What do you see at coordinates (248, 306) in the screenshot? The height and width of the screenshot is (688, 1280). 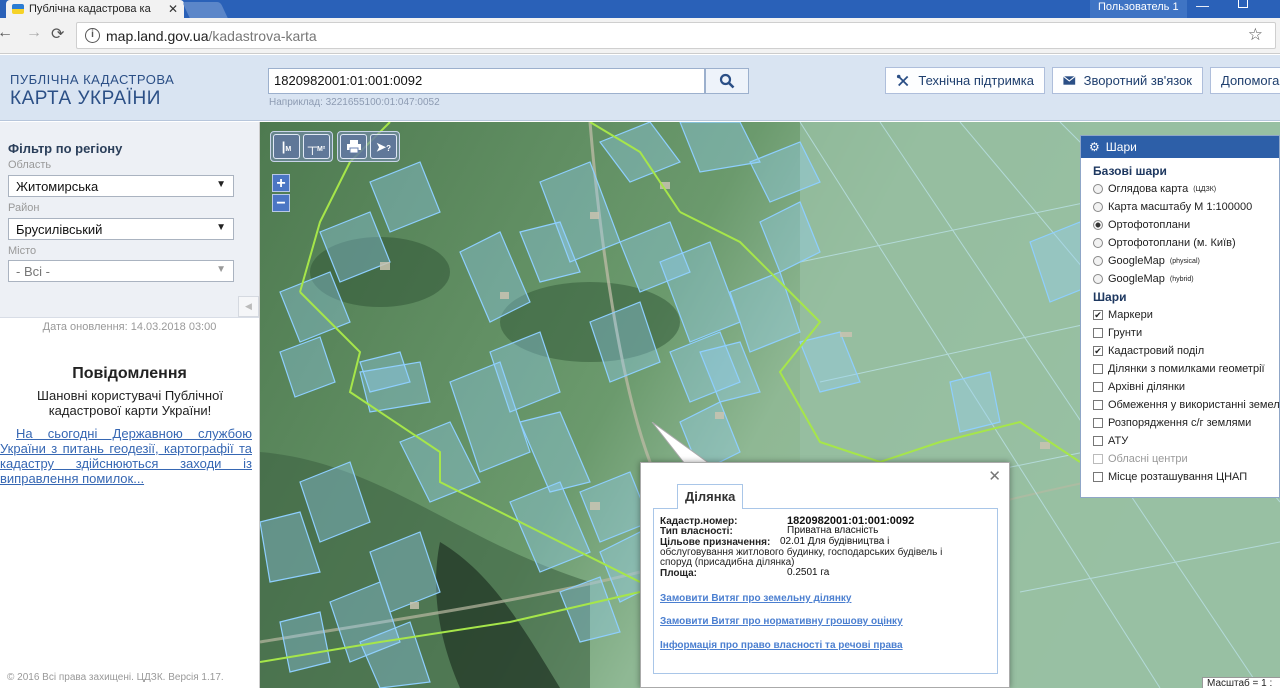 I see `collapse-panel-button: ◀` at bounding box center [248, 306].